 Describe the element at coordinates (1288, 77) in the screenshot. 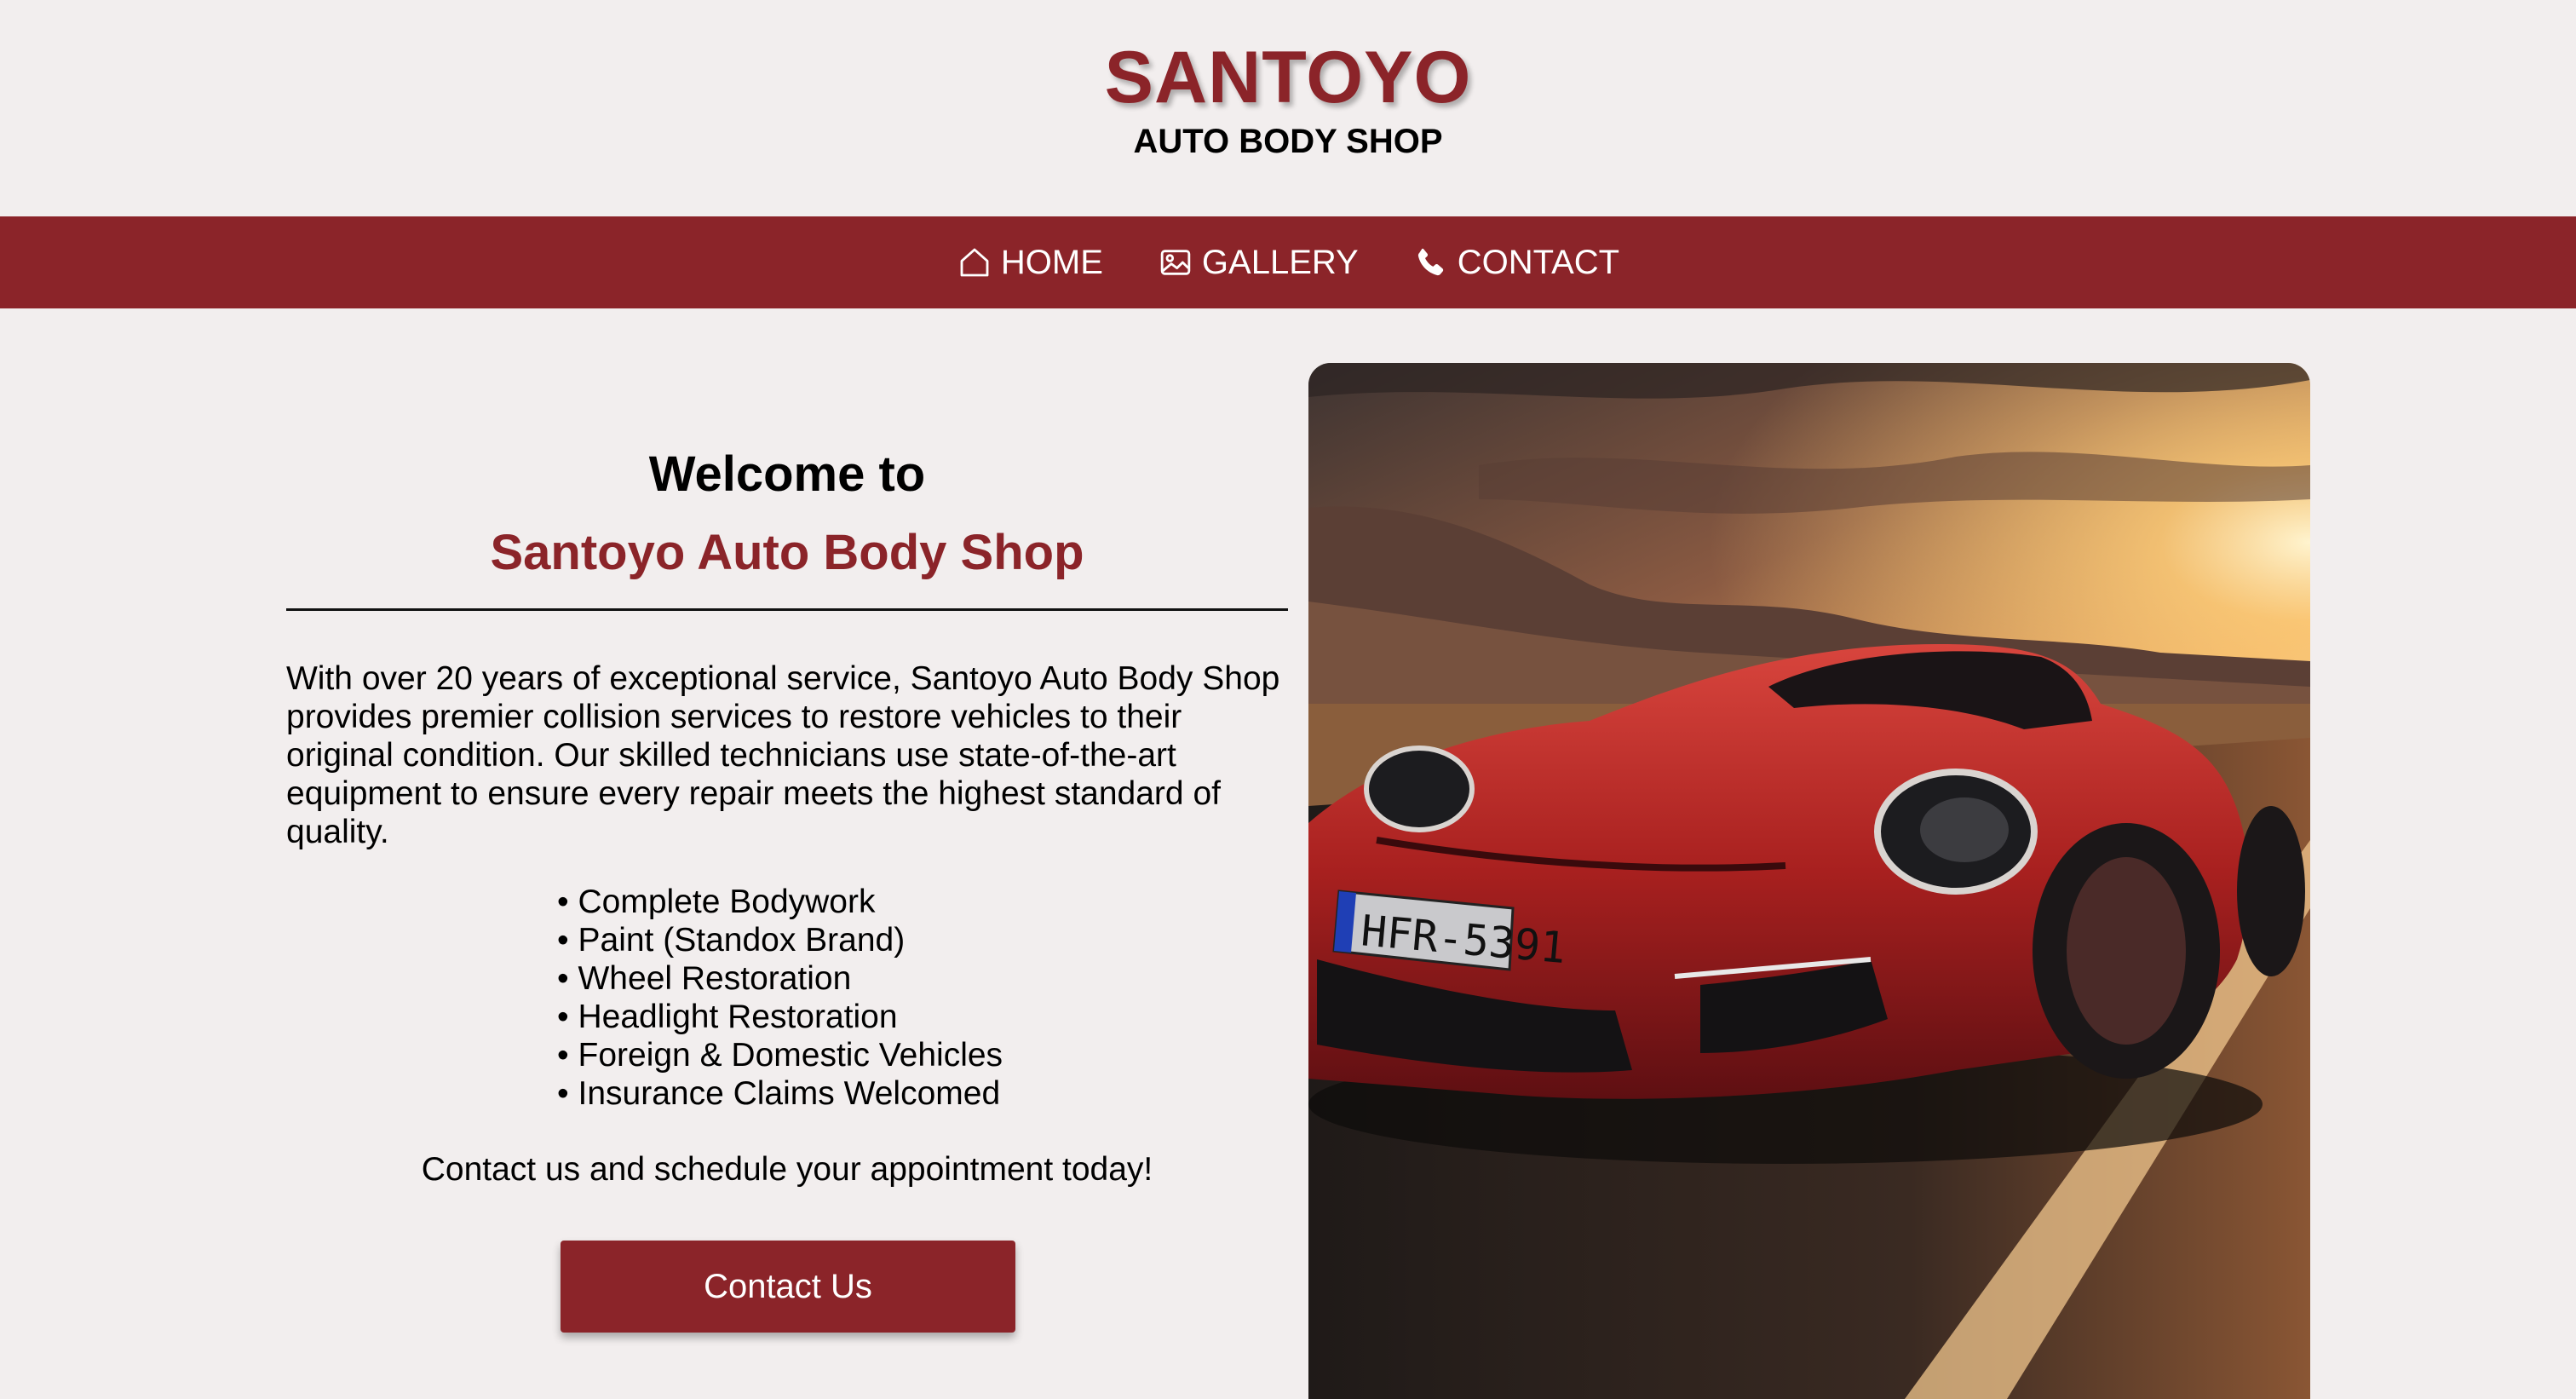

I see `brand-title: SANTOYO` at that location.